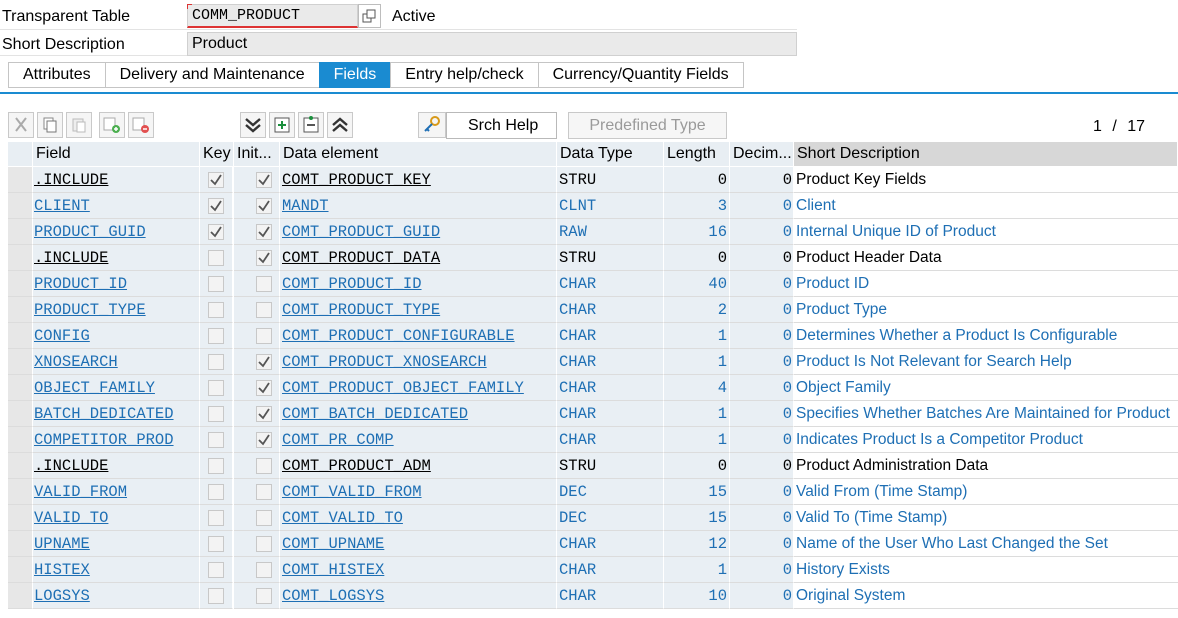 This screenshot has width=1178, height=618. What do you see at coordinates (116, 336) in the screenshot?
I see `field-cell: CONFIG` at bounding box center [116, 336].